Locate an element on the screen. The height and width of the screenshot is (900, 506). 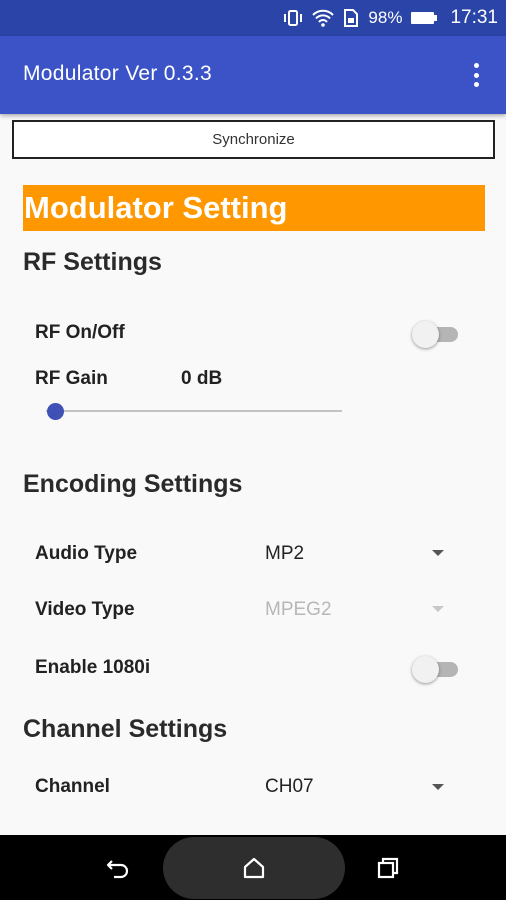
status-time: 17:31 is located at coordinates (474, 17).